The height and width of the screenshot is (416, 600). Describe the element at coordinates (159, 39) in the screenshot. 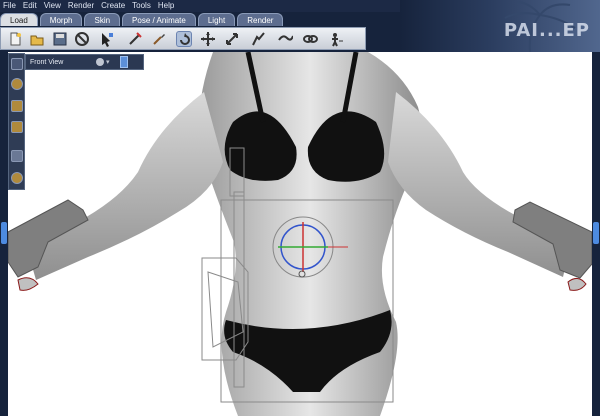

I see `brush-icon` at that location.